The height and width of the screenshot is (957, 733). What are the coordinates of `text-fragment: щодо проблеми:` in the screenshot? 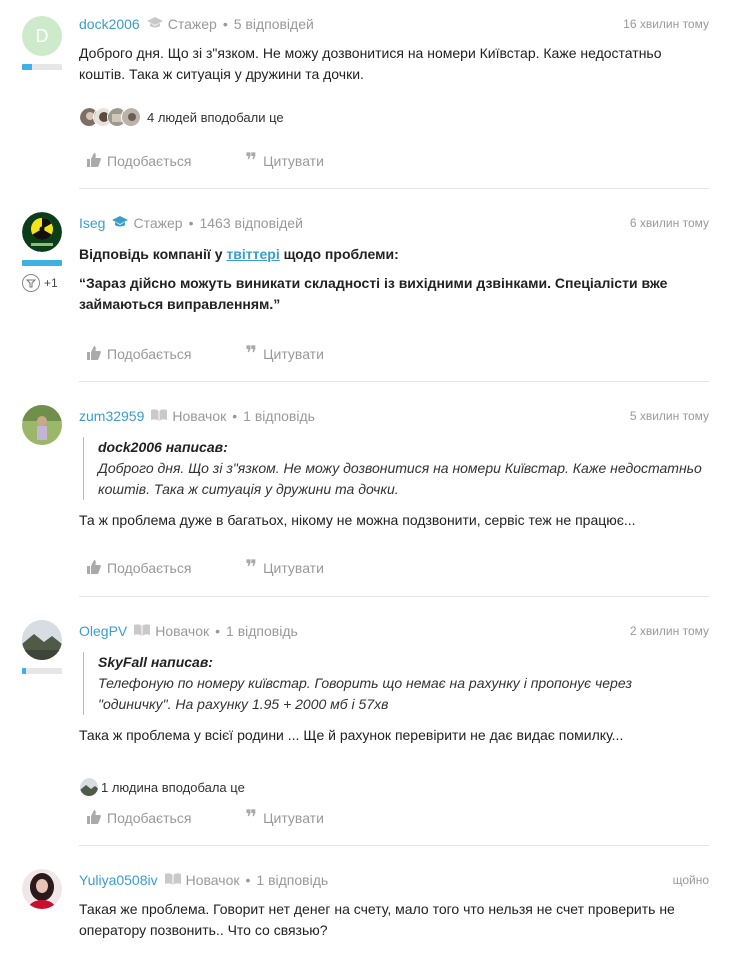 It's located at (339, 254).